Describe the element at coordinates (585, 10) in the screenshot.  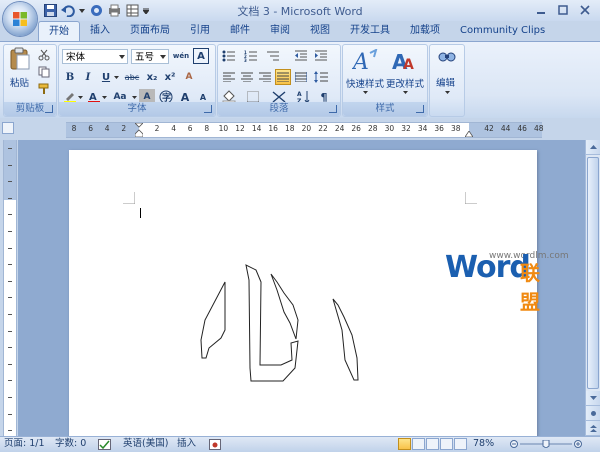
I see `close-icon` at that location.